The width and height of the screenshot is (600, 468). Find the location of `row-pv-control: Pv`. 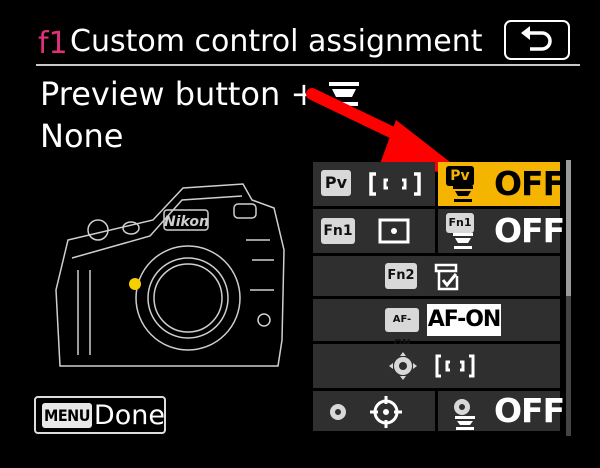

row-pv-control: Pv is located at coordinates (374, 184).